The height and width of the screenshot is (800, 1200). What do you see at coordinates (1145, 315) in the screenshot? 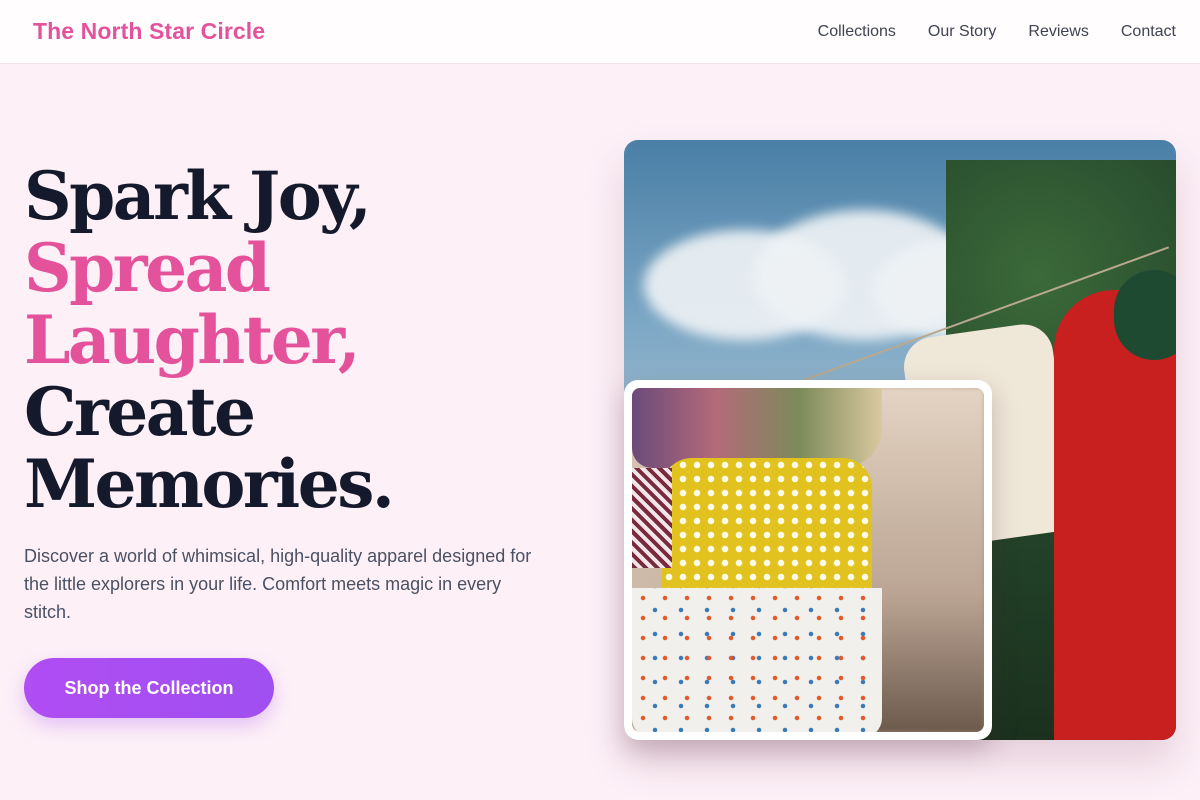
I see `photo-red-dress-collar` at bounding box center [1145, 315].